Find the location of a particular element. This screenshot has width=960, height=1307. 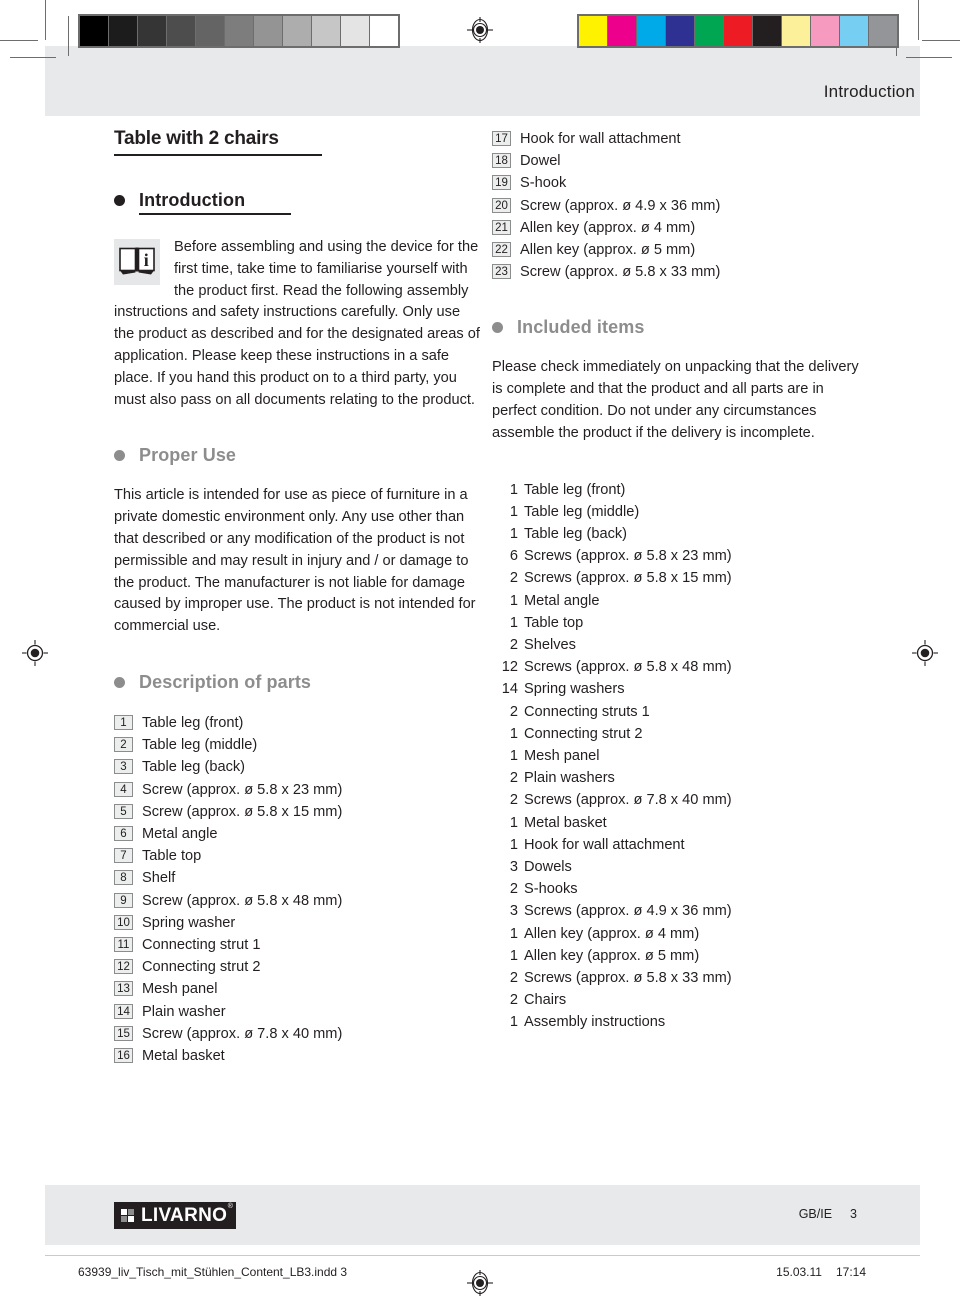

page-title-rule is located at coordinates (218, 155).